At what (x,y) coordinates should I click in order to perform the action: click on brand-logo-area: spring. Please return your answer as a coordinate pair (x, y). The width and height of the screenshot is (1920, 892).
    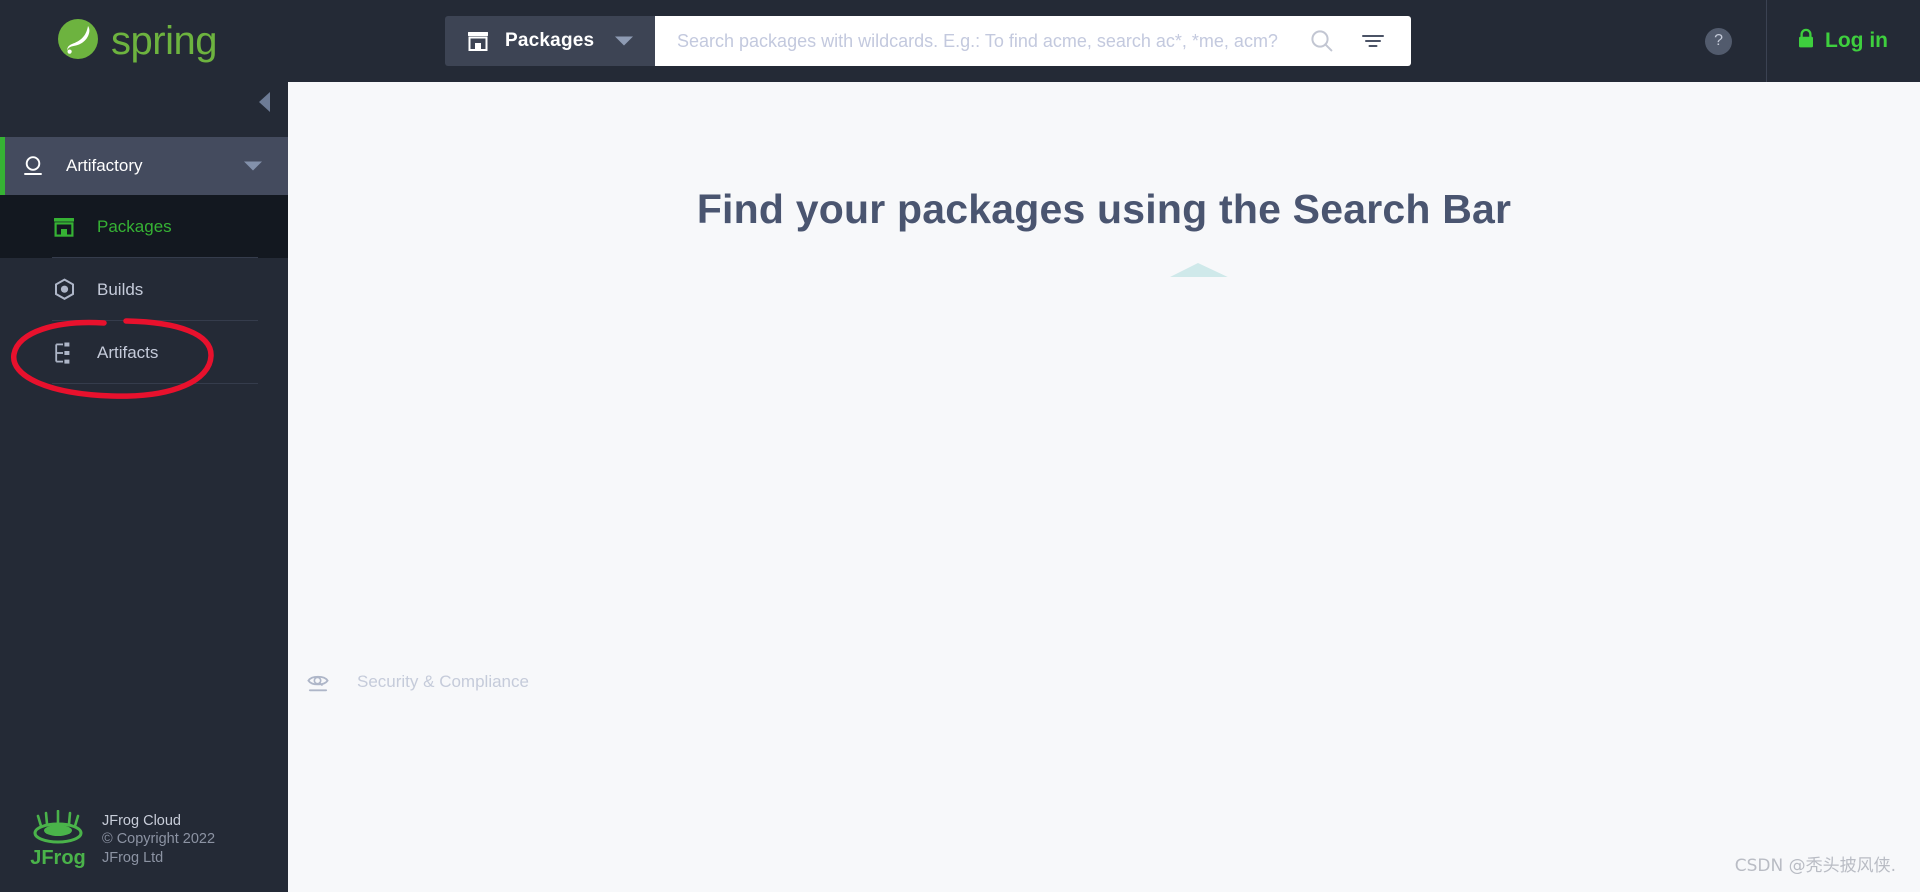
    Looking at the image, I should click on (144, 41).